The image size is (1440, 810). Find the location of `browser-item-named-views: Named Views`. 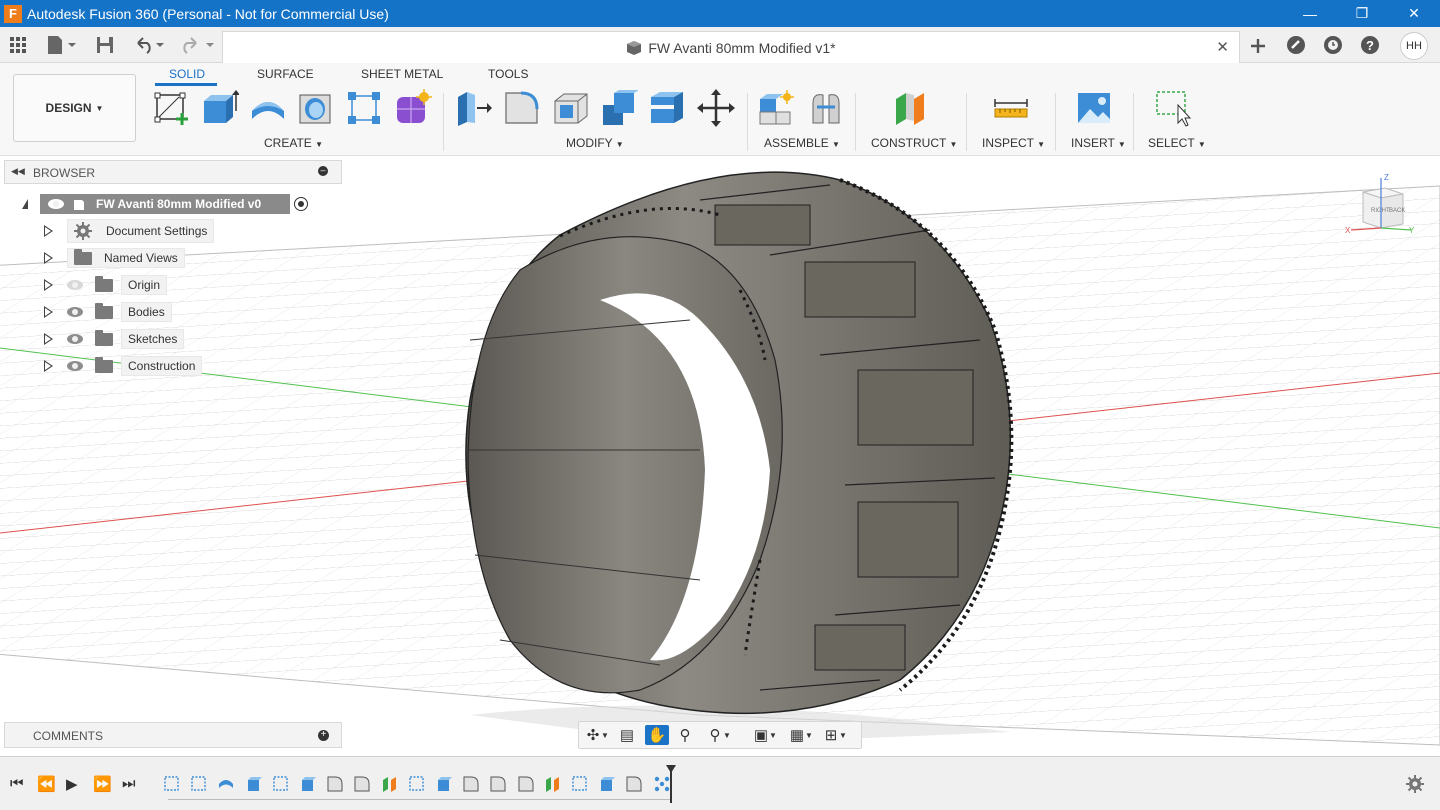

browser-item-named-views: Named Views is located at coordinates (114, 258).